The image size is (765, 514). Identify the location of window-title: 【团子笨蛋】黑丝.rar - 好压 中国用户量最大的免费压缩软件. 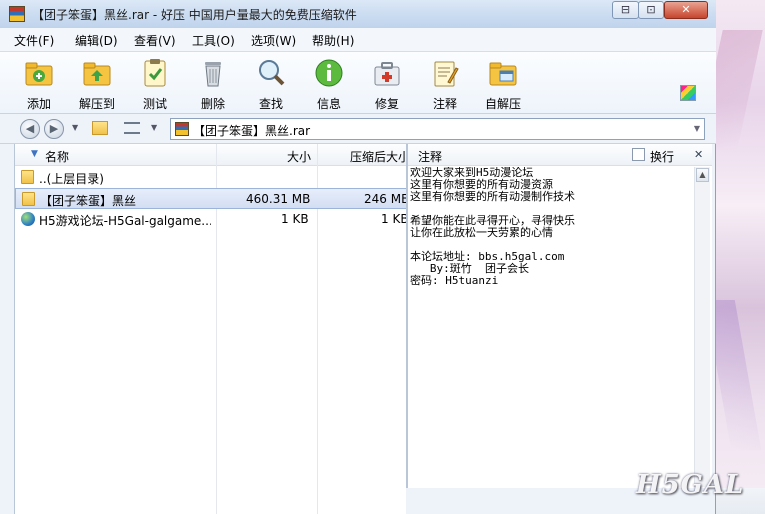
(194, 15).